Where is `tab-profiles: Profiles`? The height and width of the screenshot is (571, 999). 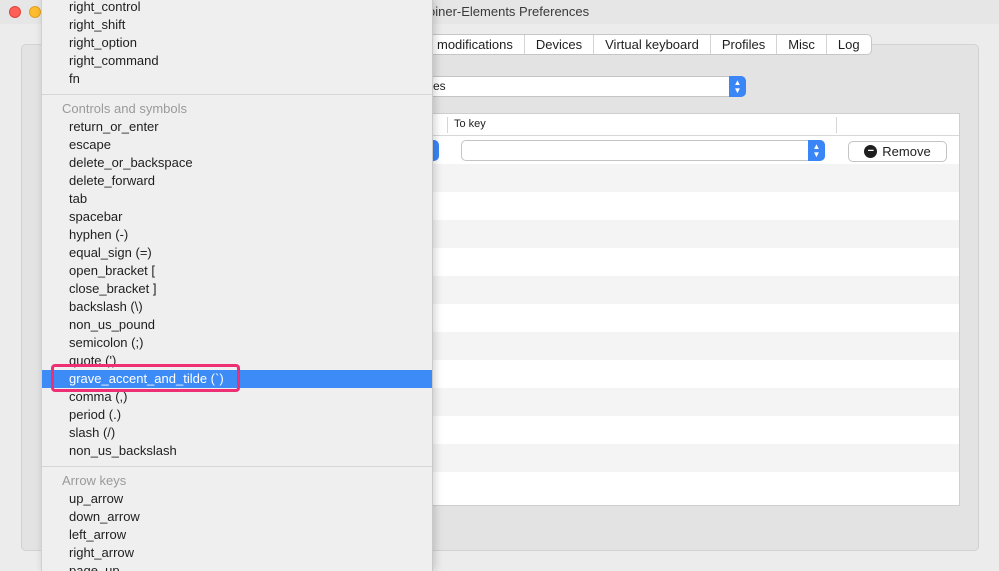 tab-profiles: Profiles is located at coordinates (742, 44).